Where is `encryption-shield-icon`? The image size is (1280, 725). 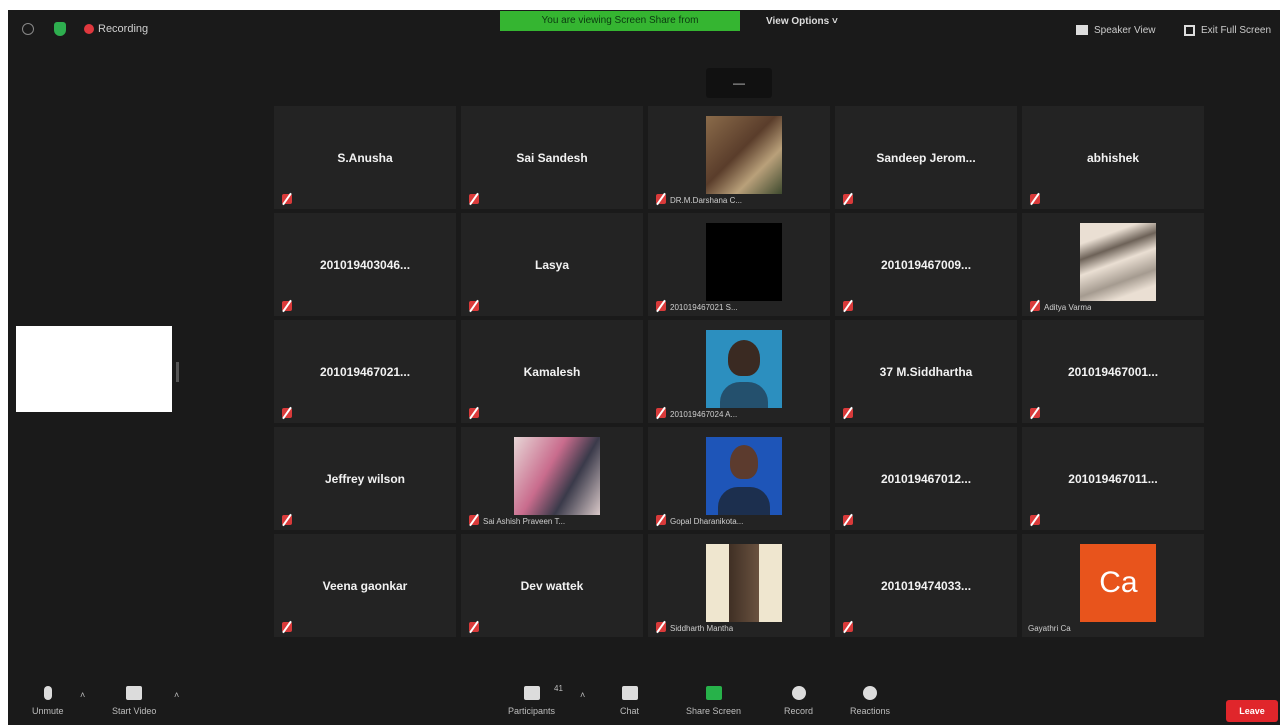
encryption-shield-icon is located at coordinates (60, 29).